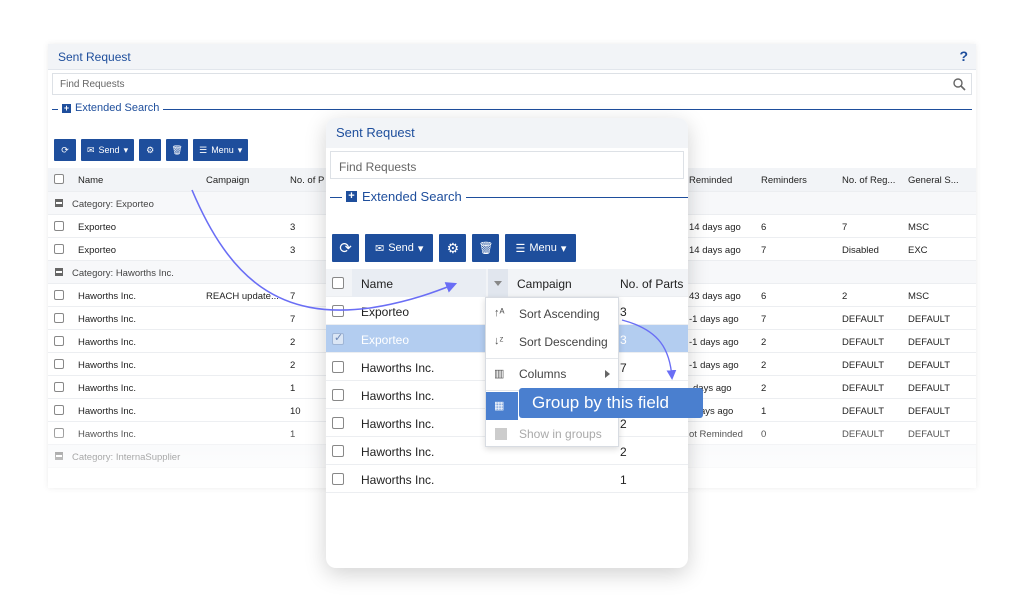 The height and width of the screenshot is (606, 1024). I want to click on group-by-field-callout: Group by this field, so click(611, 403).